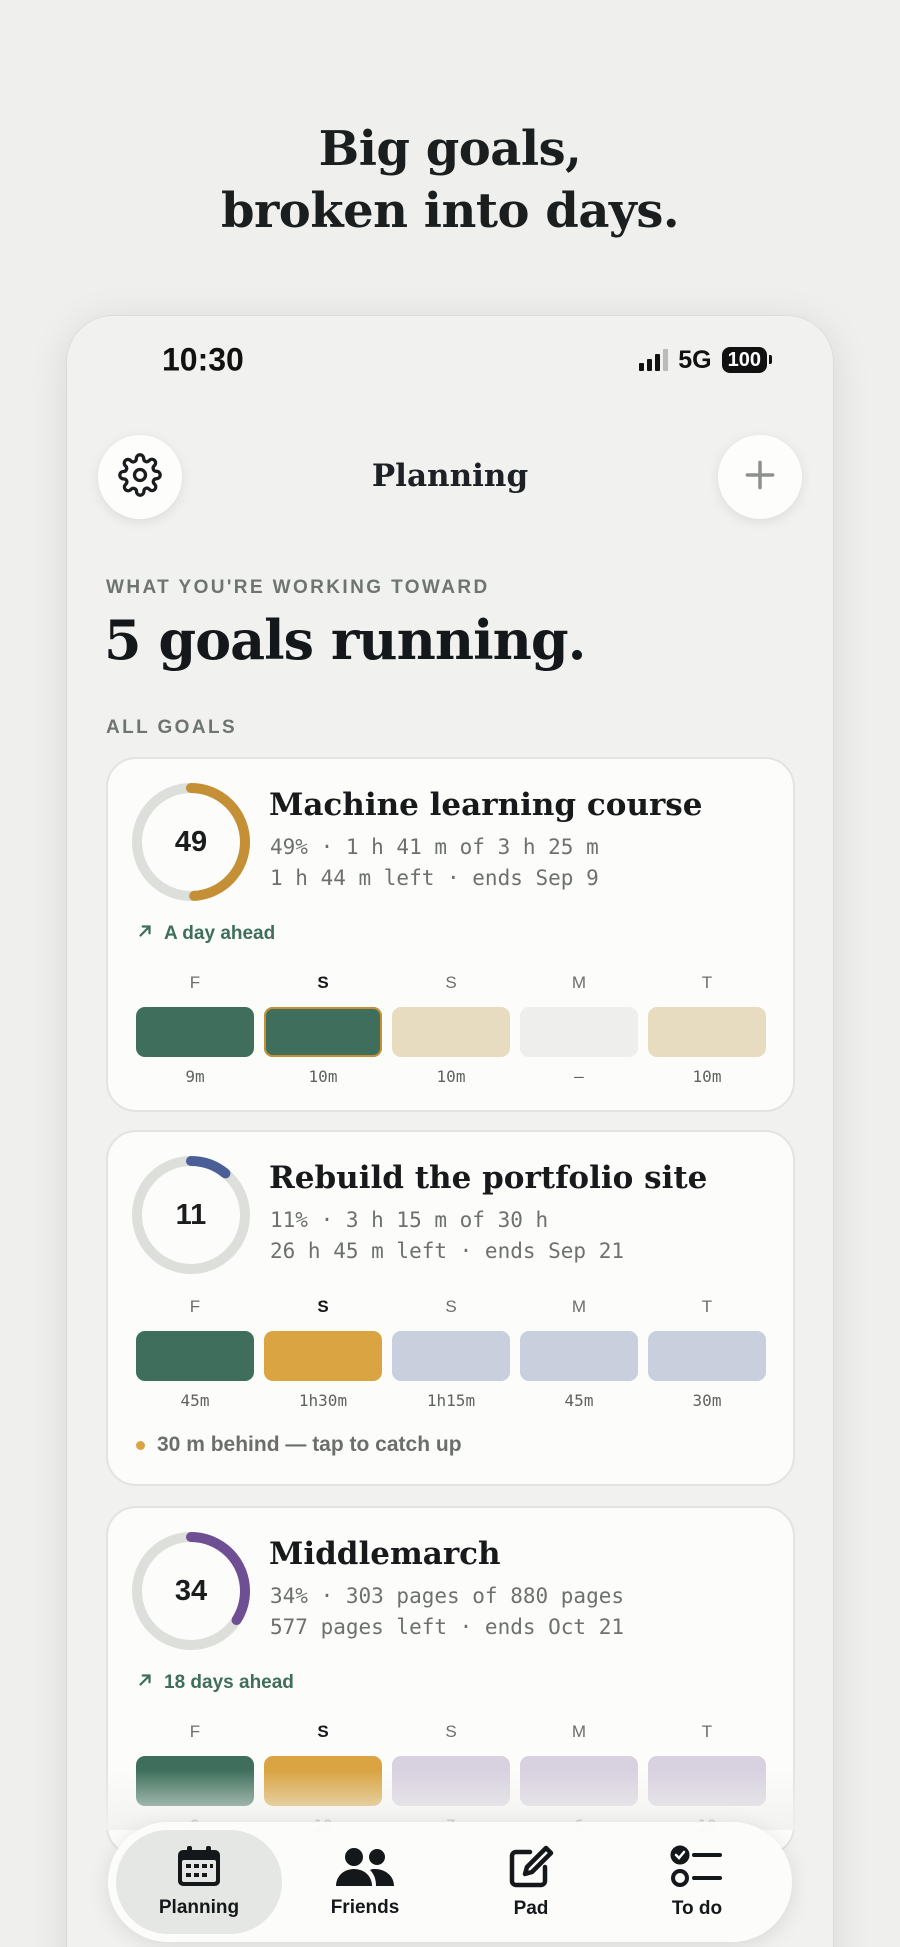 The width and height of the screenshot is (900, 1947). I want to click on goal-progress-line: 11% · 3 h 15 m of 30 h, so click(409, 1220).